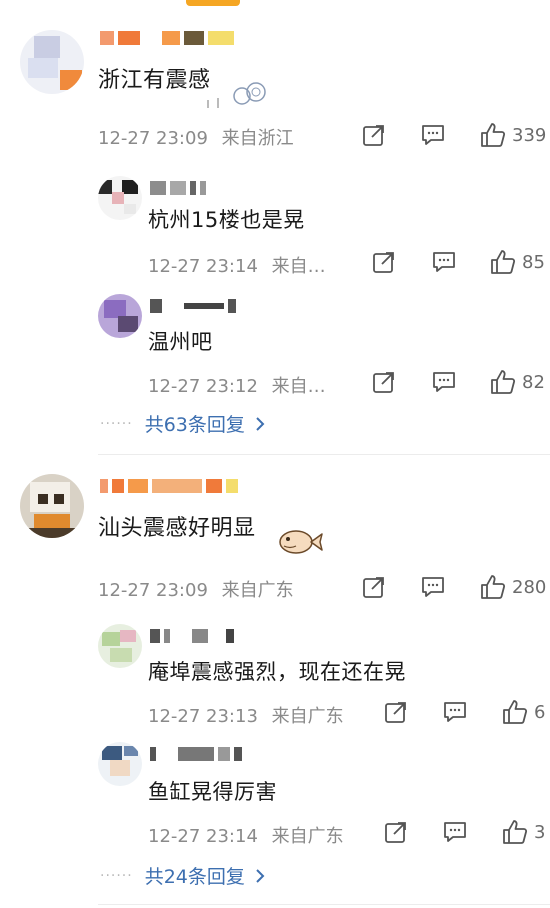 The image size is (550, 908). I want to click on more-replies-link: ······ 共63条回复, so click(182, 423).